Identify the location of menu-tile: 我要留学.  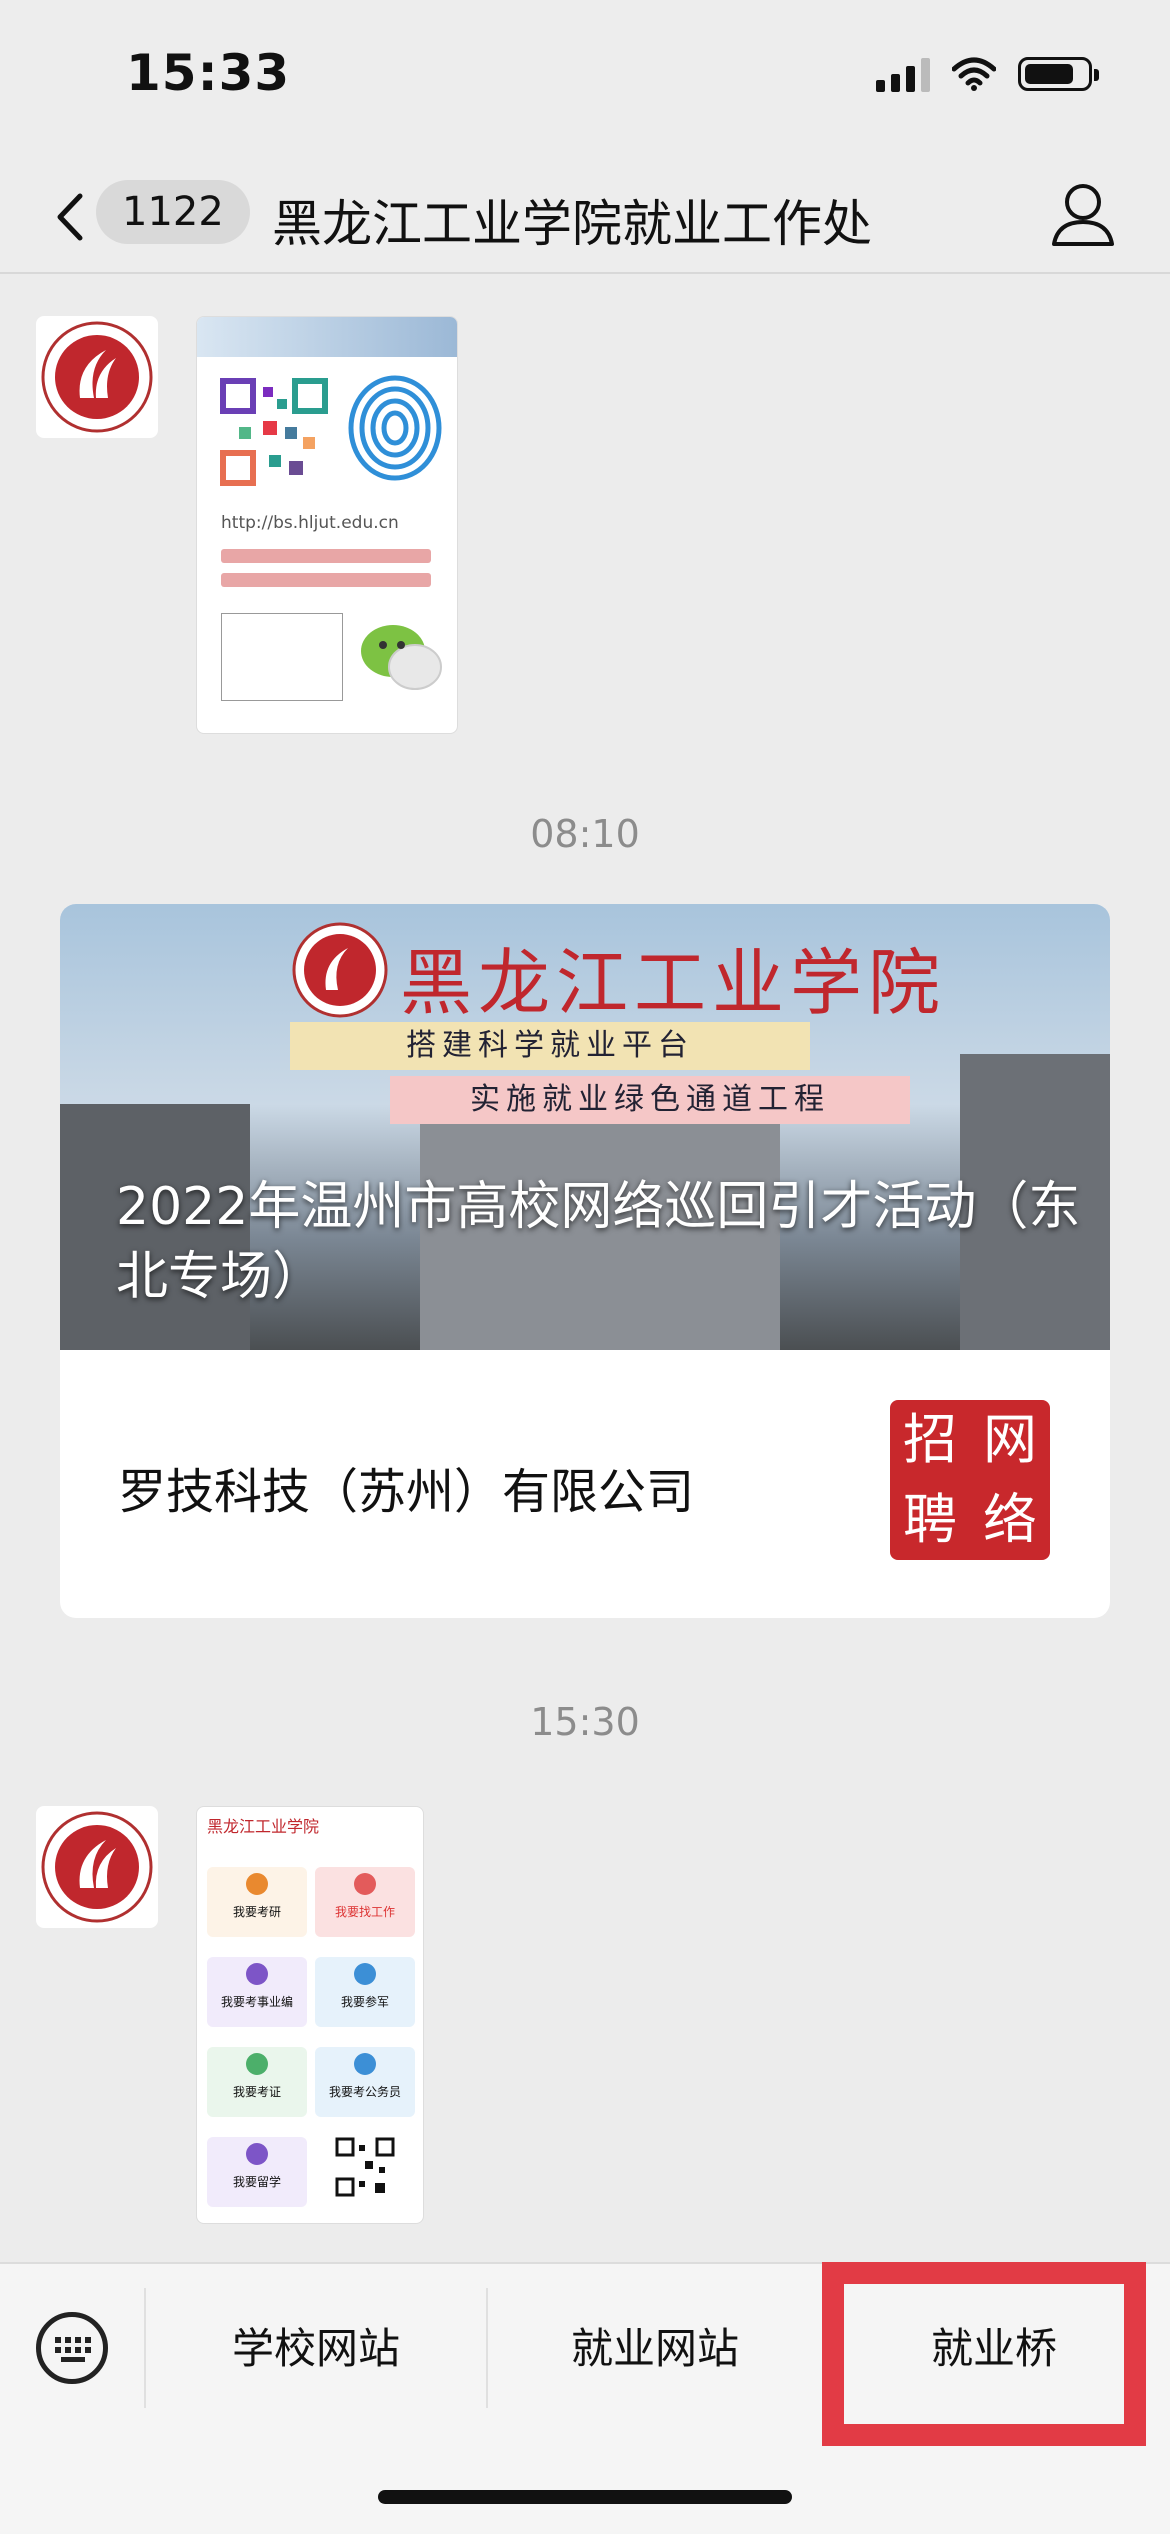
(257, 2172).